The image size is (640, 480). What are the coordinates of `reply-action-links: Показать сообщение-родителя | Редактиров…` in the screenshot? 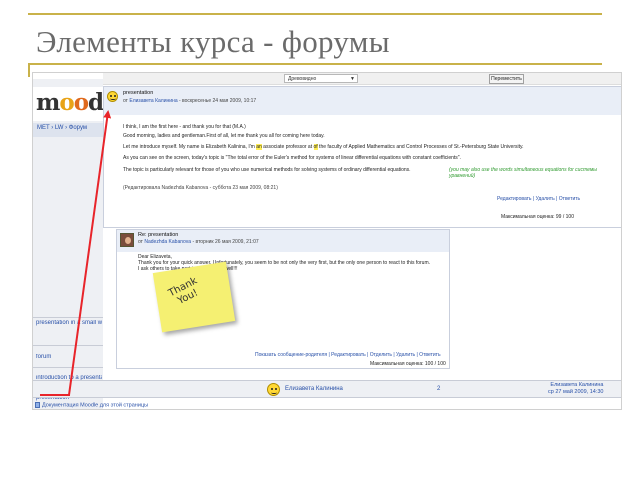 It's located at (348, 355).